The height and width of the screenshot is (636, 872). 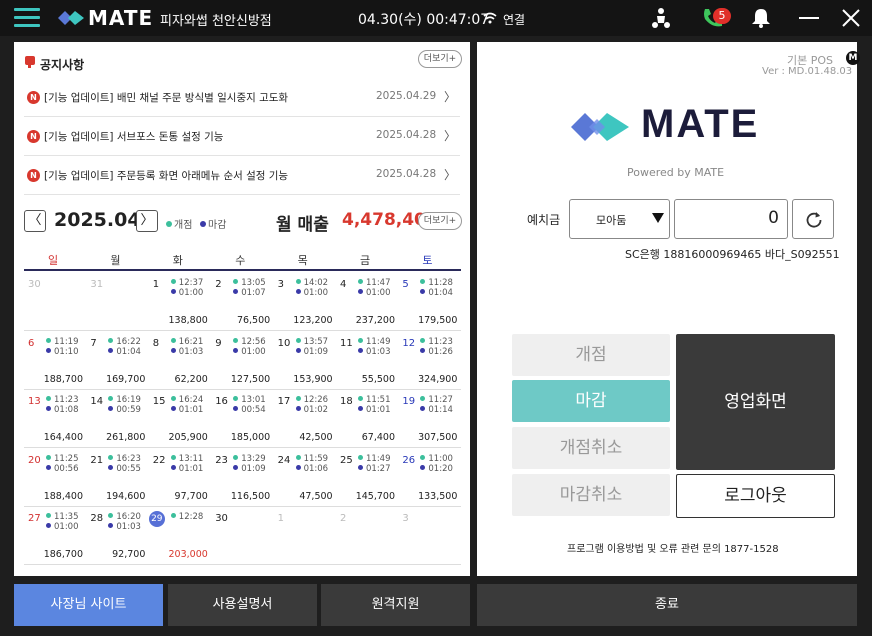 What do you see at coordinates (187, 342) in the screenshot?
I see `open-time: 16:21` at bounding box center [187, 342].